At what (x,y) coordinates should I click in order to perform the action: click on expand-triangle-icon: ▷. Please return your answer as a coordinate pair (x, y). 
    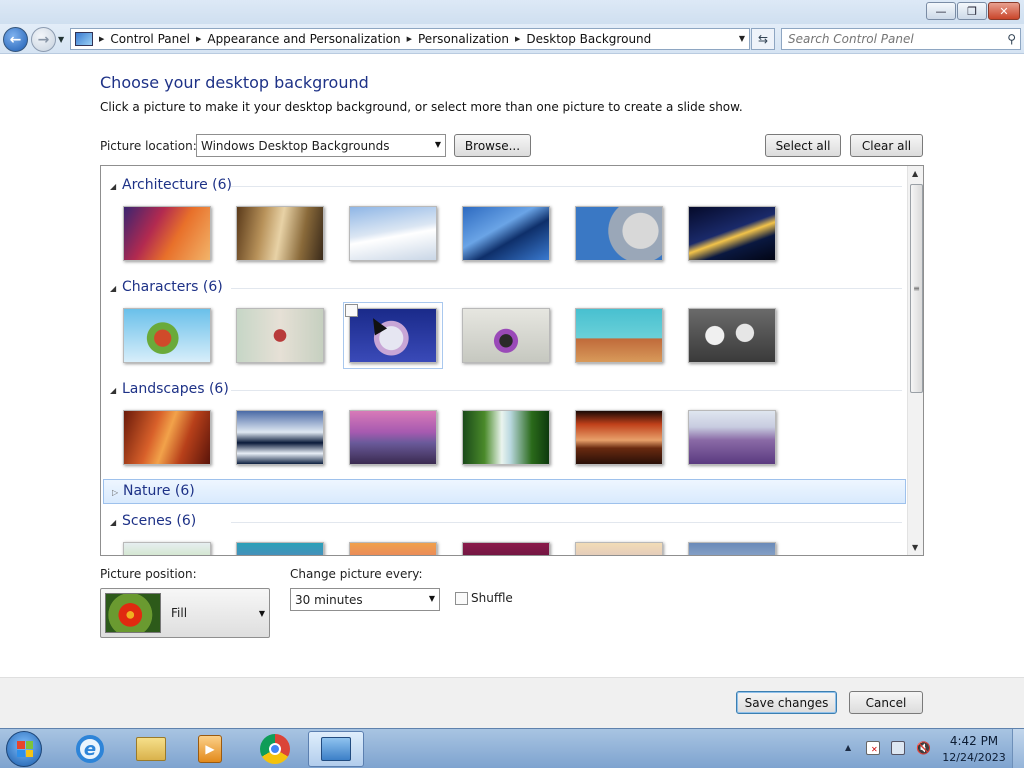
    Looking at the image, I should click on (115, 492).